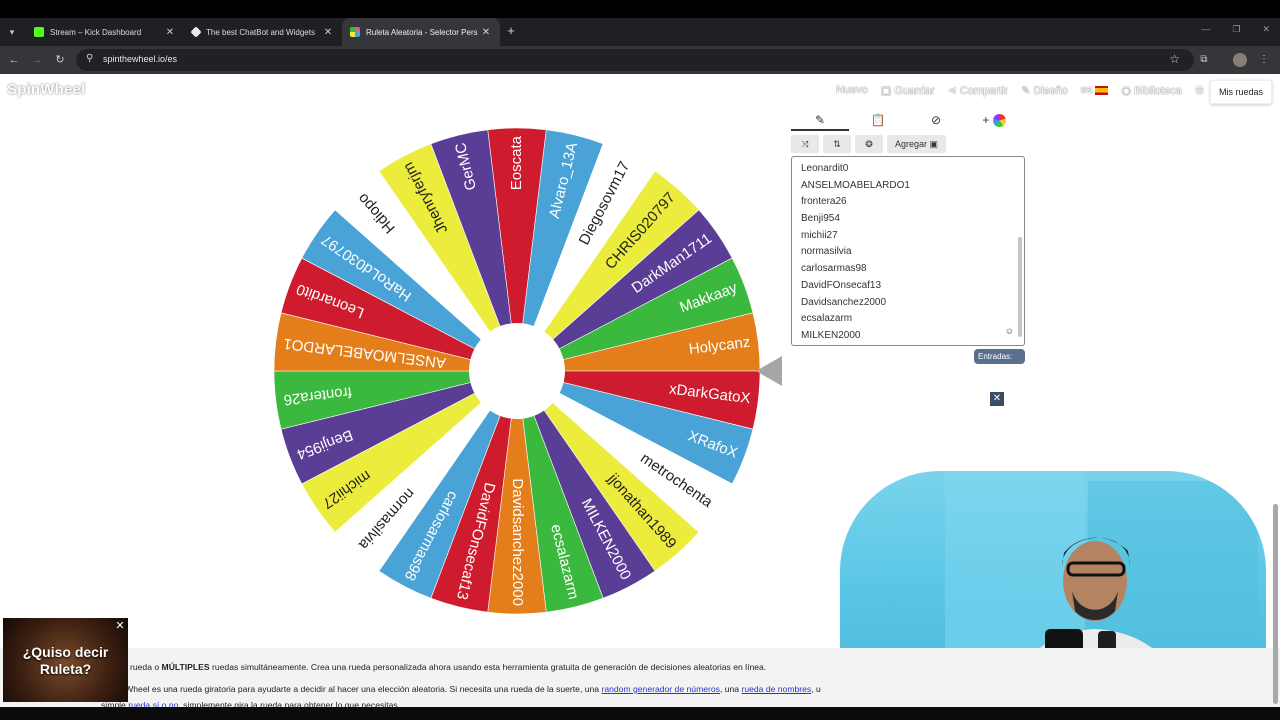 The width and height of the screenshot is (1280, 720). I want to click on ai-button: ❂, so click(869, 144).